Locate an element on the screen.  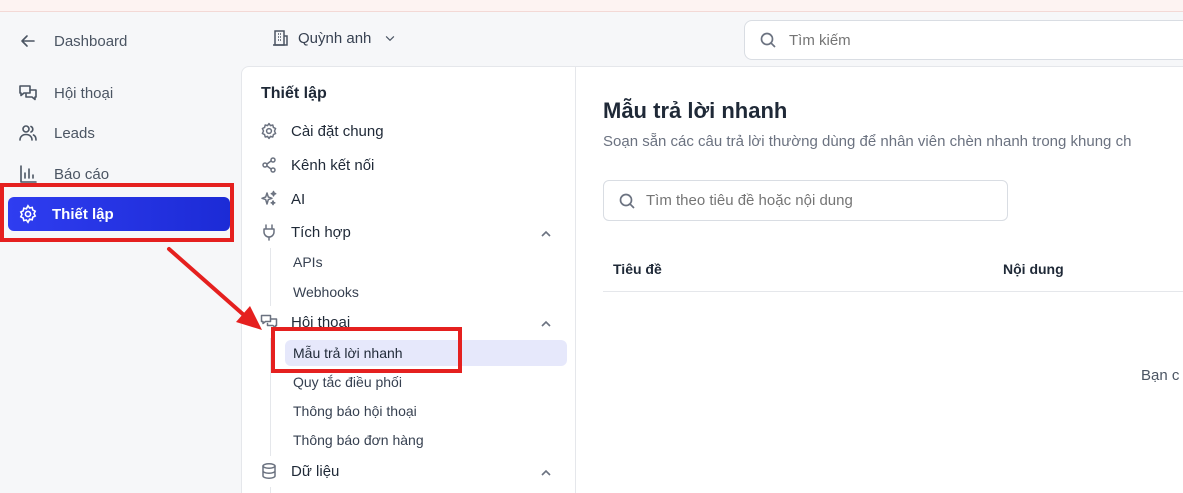
sidebar-item-conversations: Hội thoại is located at coordinates (65, 93).